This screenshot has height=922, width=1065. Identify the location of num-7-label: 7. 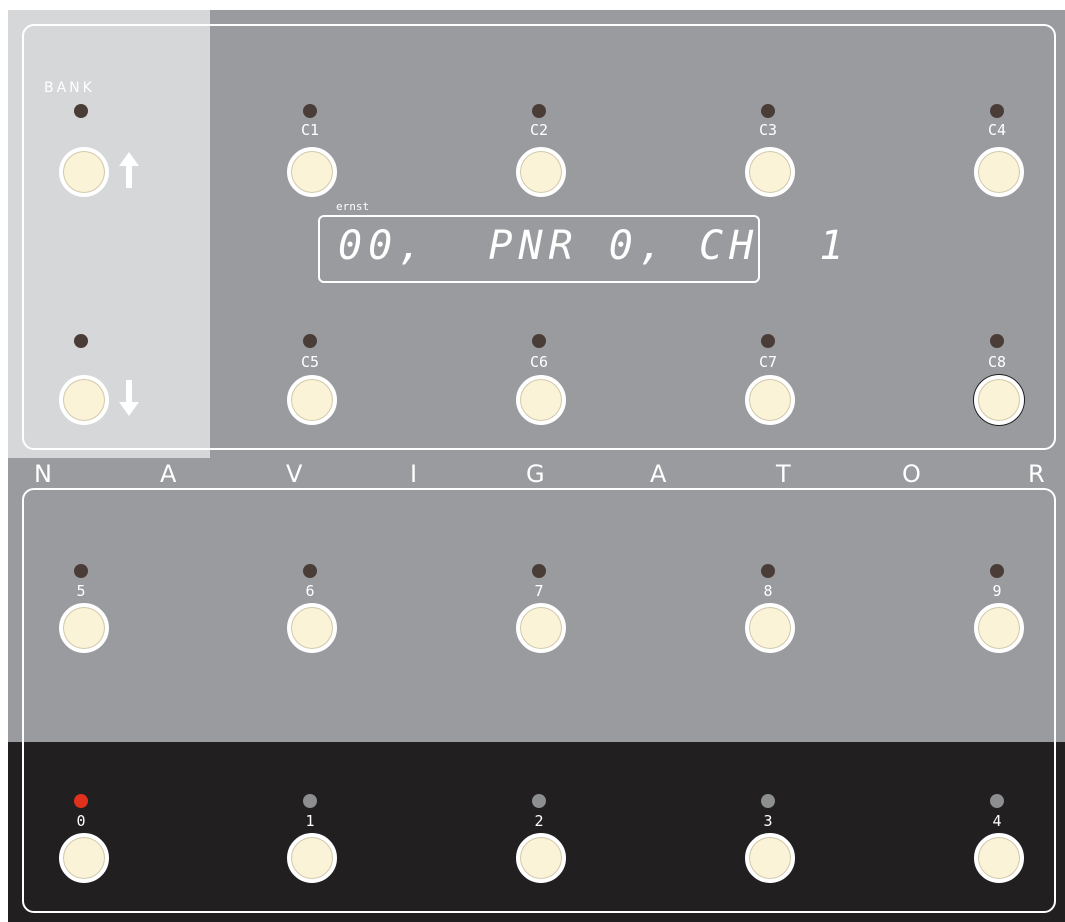
(539, 591).